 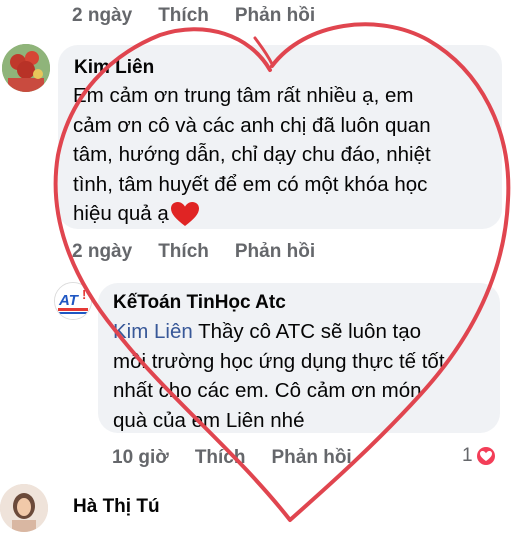 I want to click on time-label: 10 giờ, so click(x=140, y=457).